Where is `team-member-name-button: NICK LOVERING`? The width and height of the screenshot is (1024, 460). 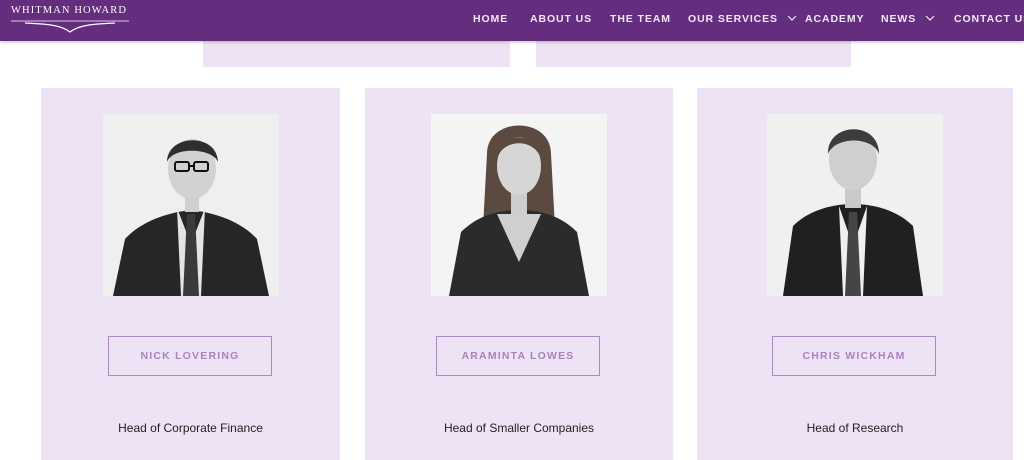 team-member-name-button: NICK LOVERING is located at coordinates (190, 356).